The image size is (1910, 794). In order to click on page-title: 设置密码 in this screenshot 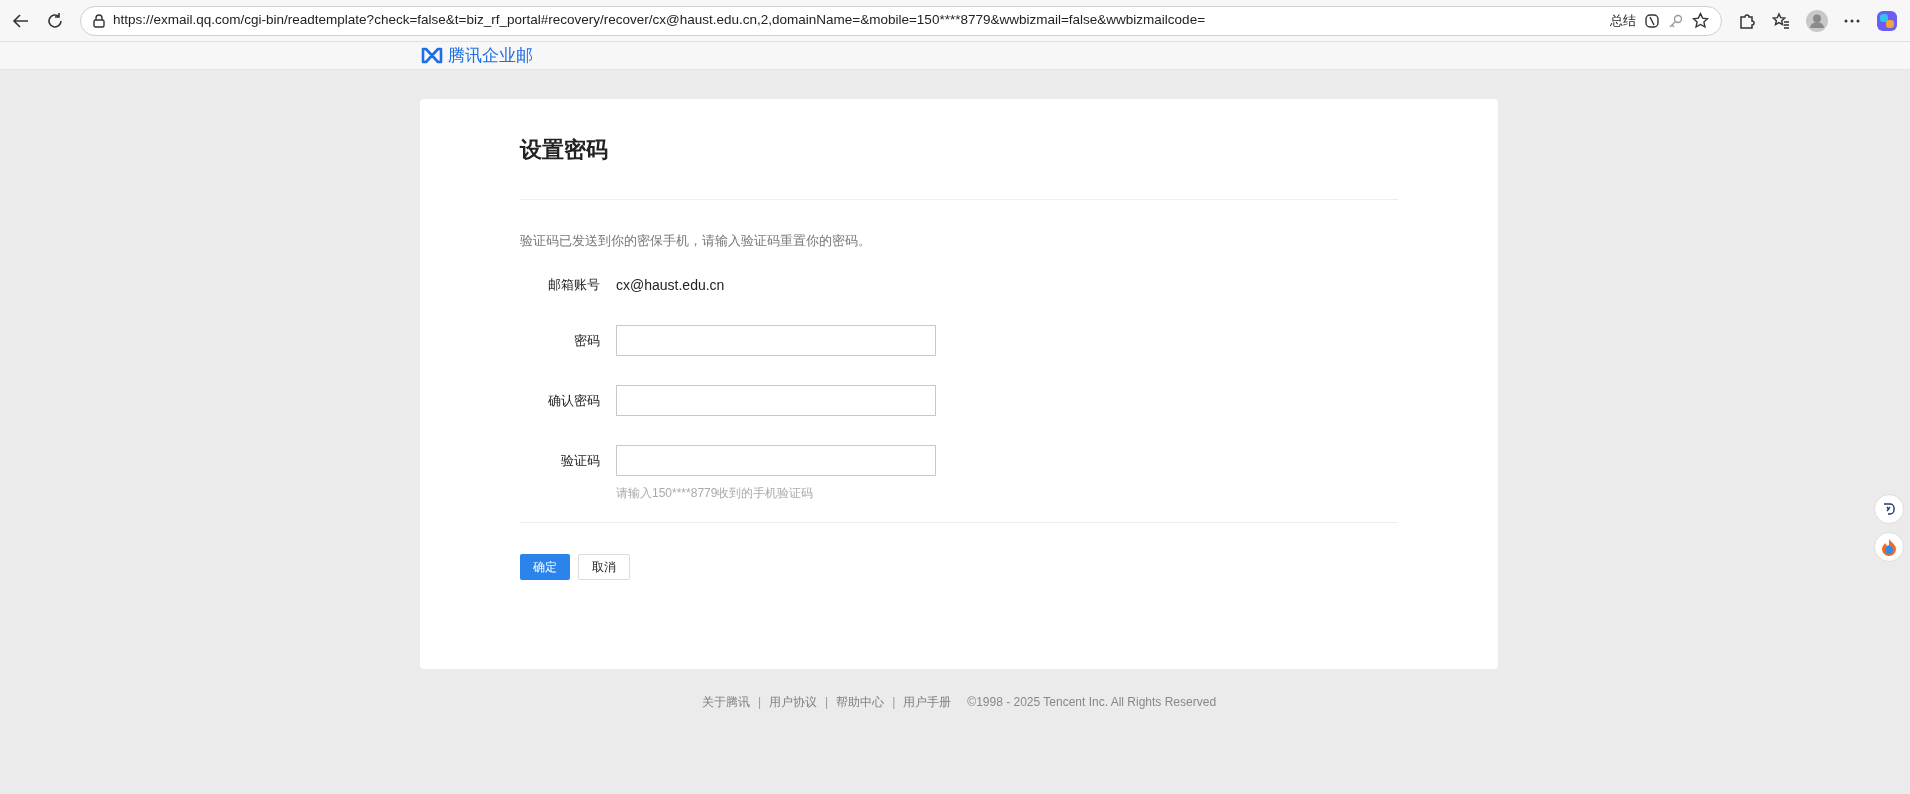, I will do `click(564, 150)`.